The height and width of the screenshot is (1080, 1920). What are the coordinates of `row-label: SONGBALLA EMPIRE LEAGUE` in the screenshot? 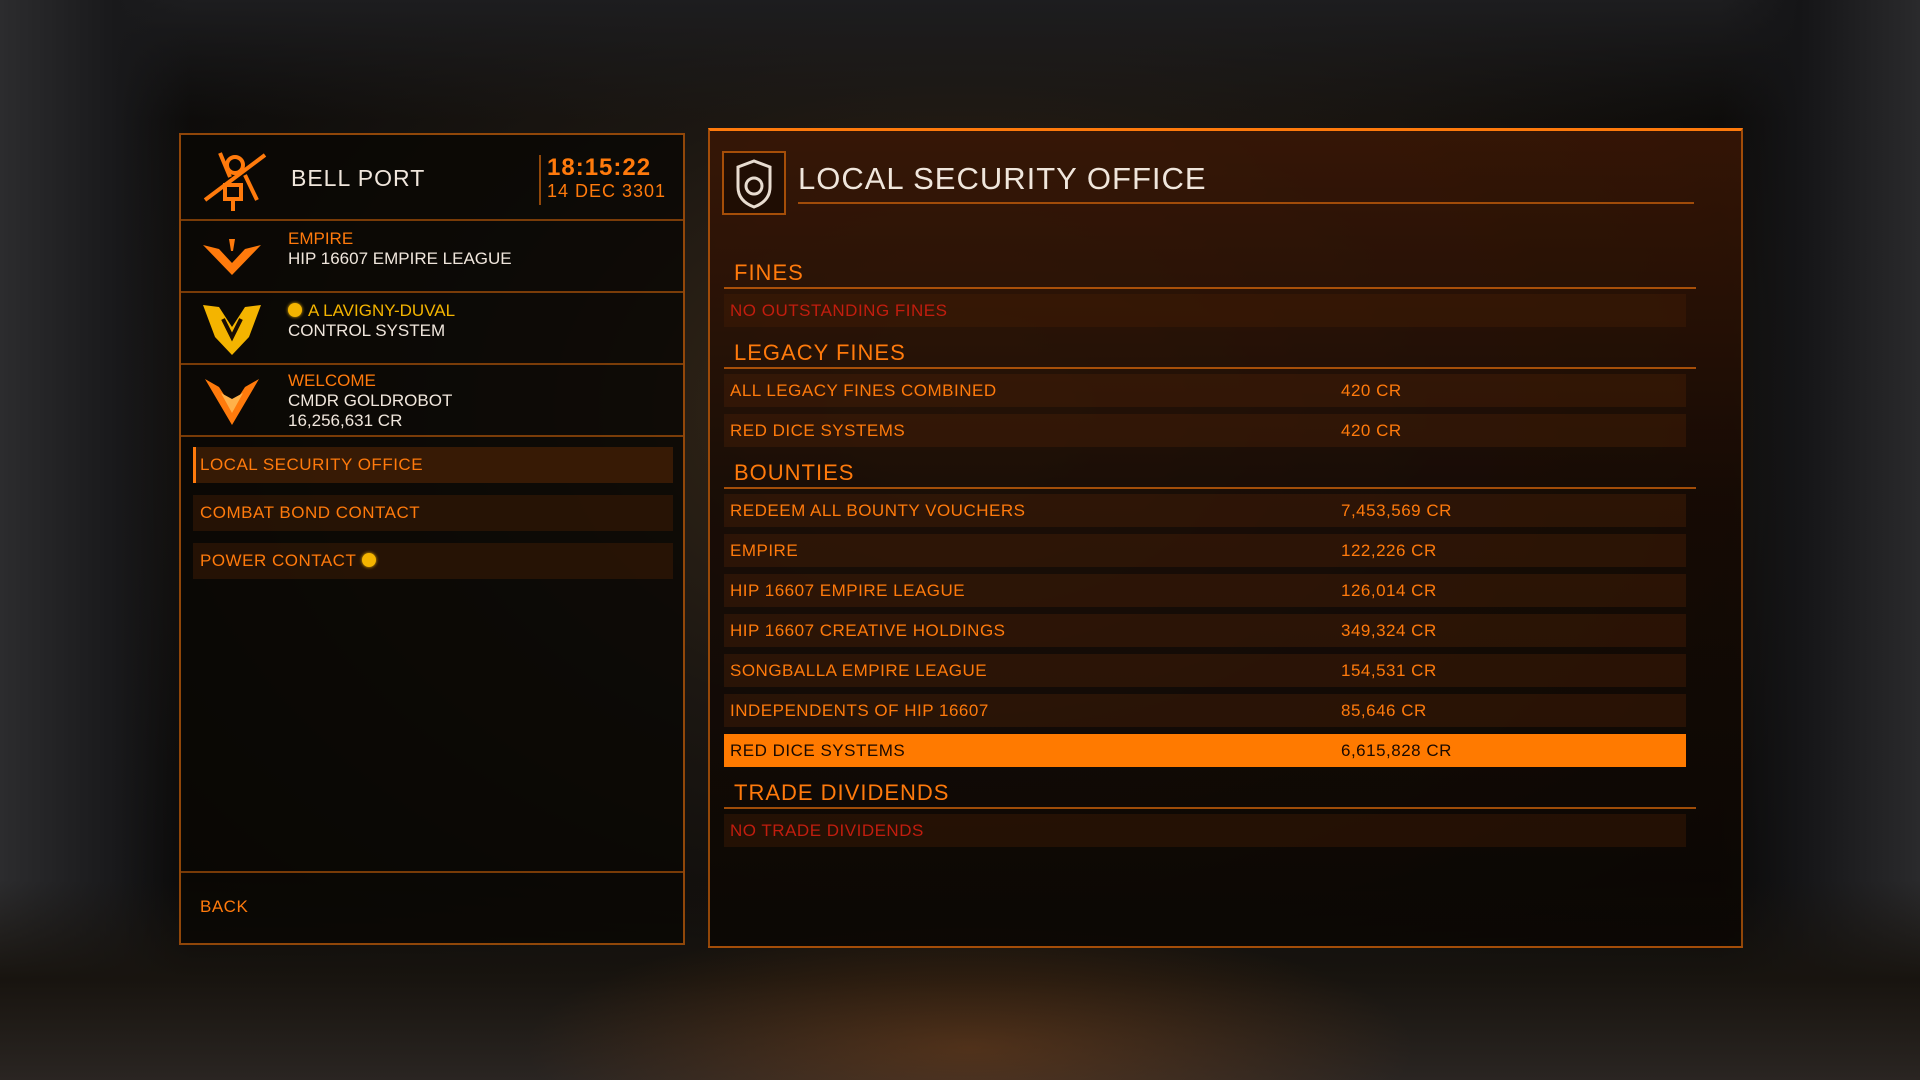 It's located at (859, 670).